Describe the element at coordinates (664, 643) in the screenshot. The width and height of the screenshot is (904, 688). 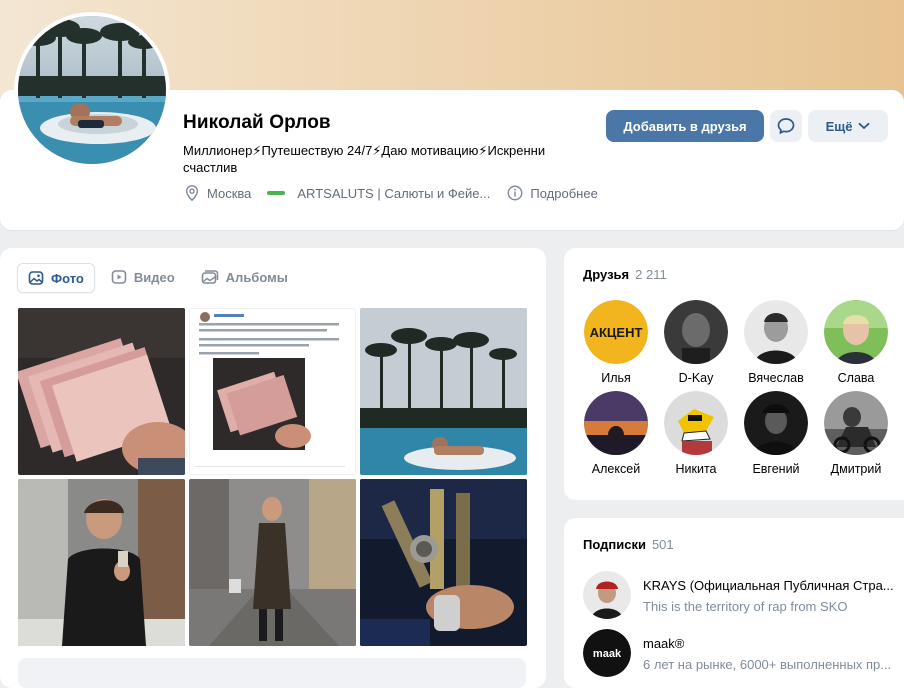
I see `subscription-title: maak®` at that location.